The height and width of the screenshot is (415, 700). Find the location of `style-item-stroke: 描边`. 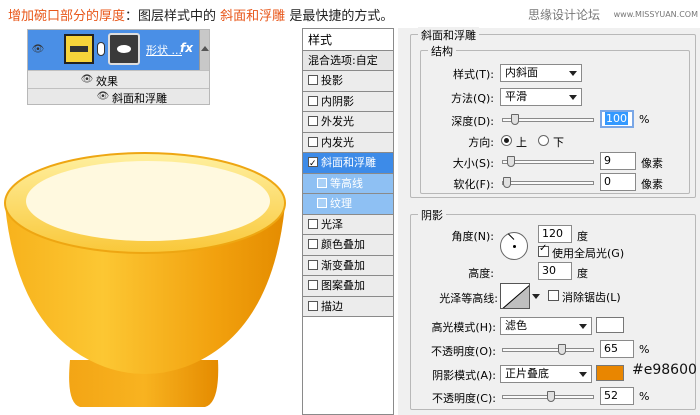

style-item-stroke: 描边 is located at coordinates (348, 306).